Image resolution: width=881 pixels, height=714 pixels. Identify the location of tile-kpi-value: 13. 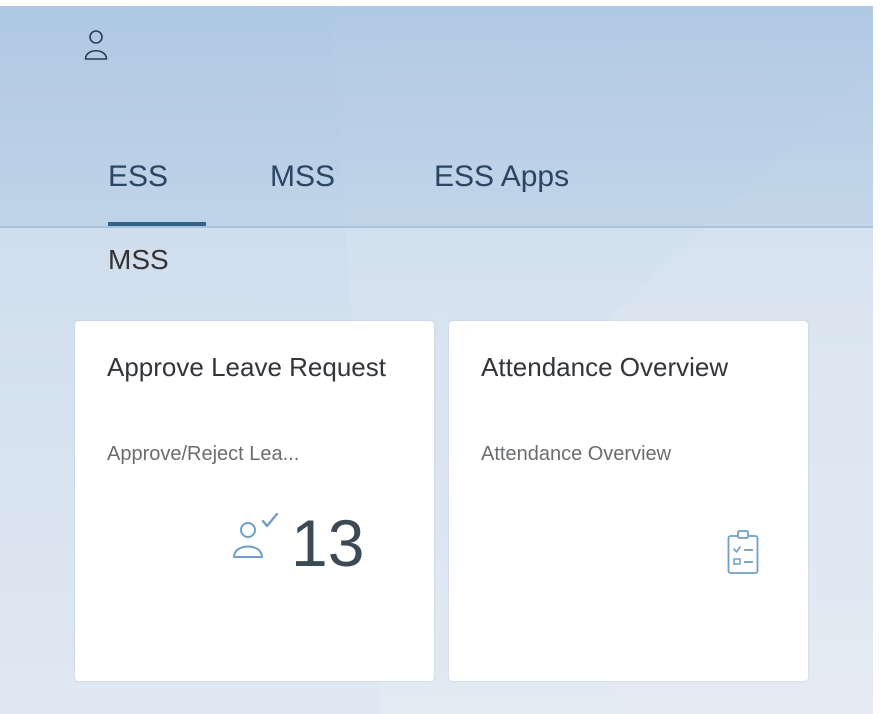
(328, 543).